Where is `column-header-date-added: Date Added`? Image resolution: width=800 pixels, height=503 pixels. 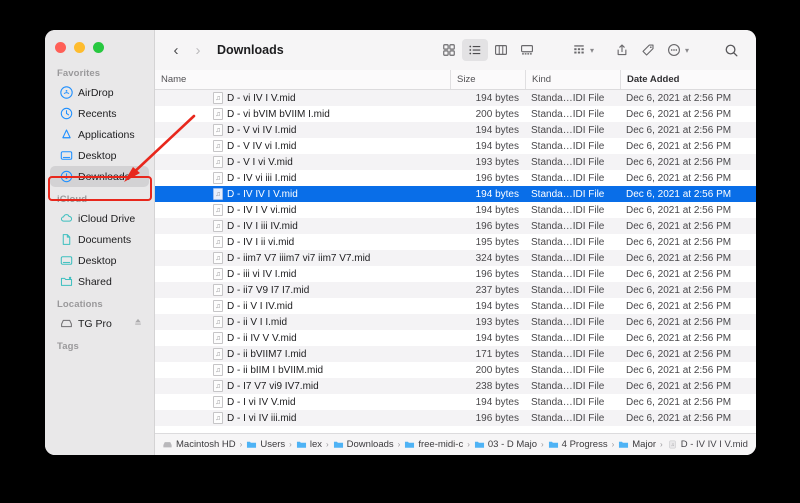 column-header-date-added: Date Added is located at coordinates (688, 79).